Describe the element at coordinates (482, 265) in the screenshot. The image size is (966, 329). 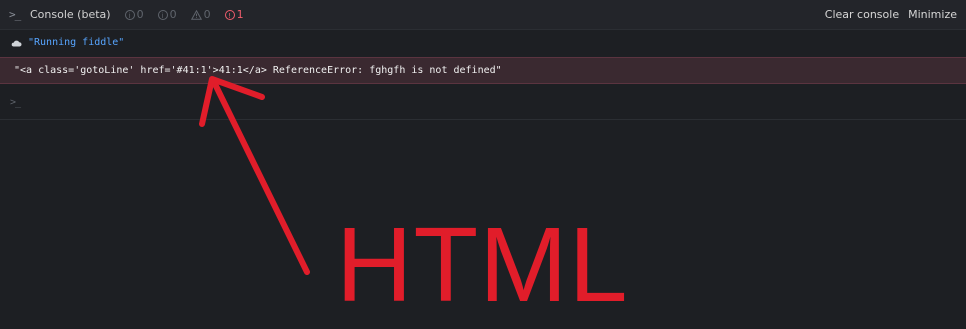
I see `annotation-label: HTML` at that location.